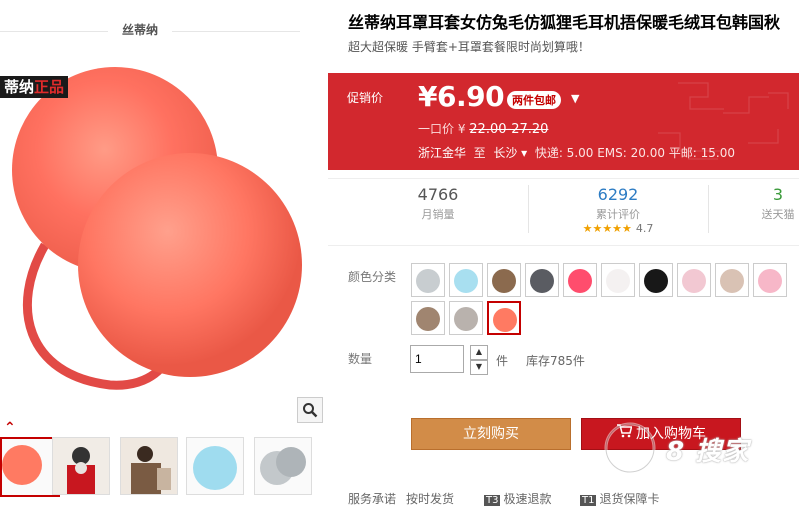 The width and height of the screenshot is (799, 507). I want to click on stat-value: 4766, so click(438, 194).